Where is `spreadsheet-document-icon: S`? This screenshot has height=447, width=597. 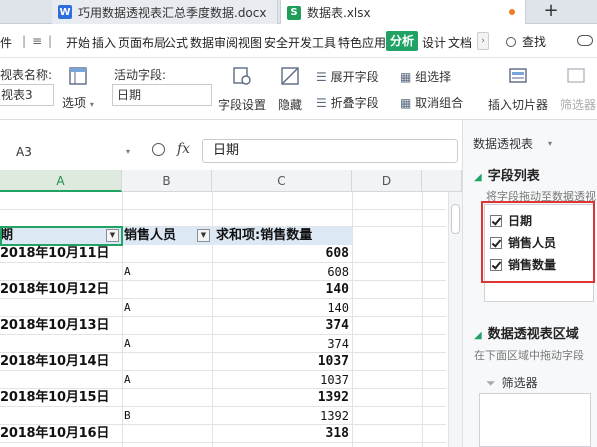 spreadsheet-document-icon: S is located at coordinates (294, 12).